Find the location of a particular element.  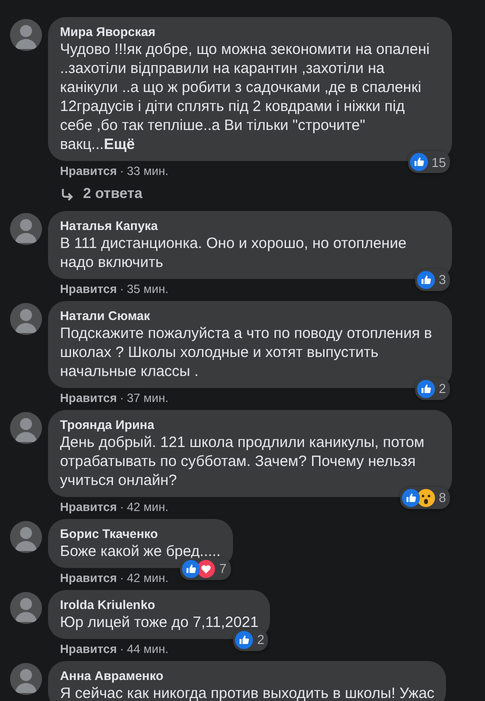

author-name: Троянда Ирина is located at coordinates (250, 424).